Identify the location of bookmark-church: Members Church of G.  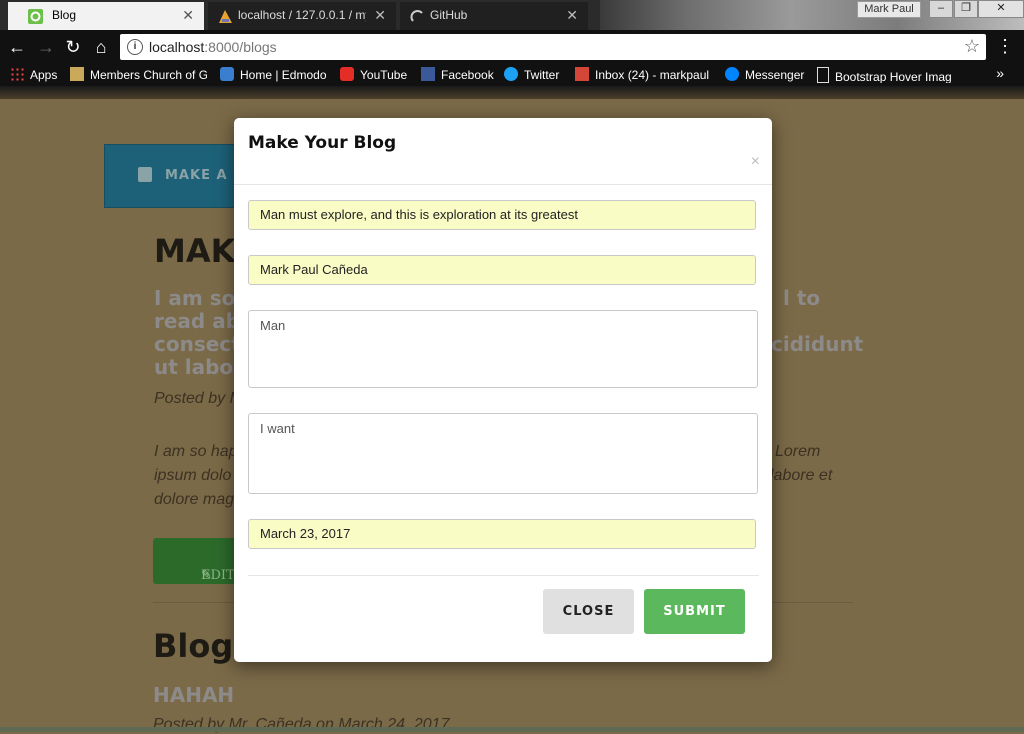
(138, 75).